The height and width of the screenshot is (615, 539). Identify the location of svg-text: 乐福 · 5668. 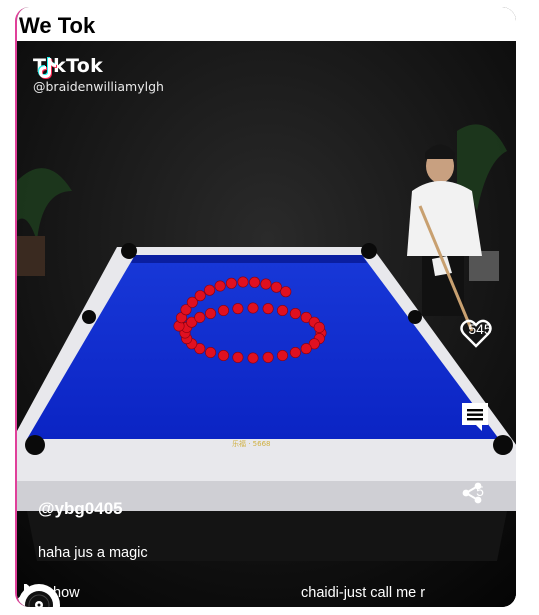
(251, 443).